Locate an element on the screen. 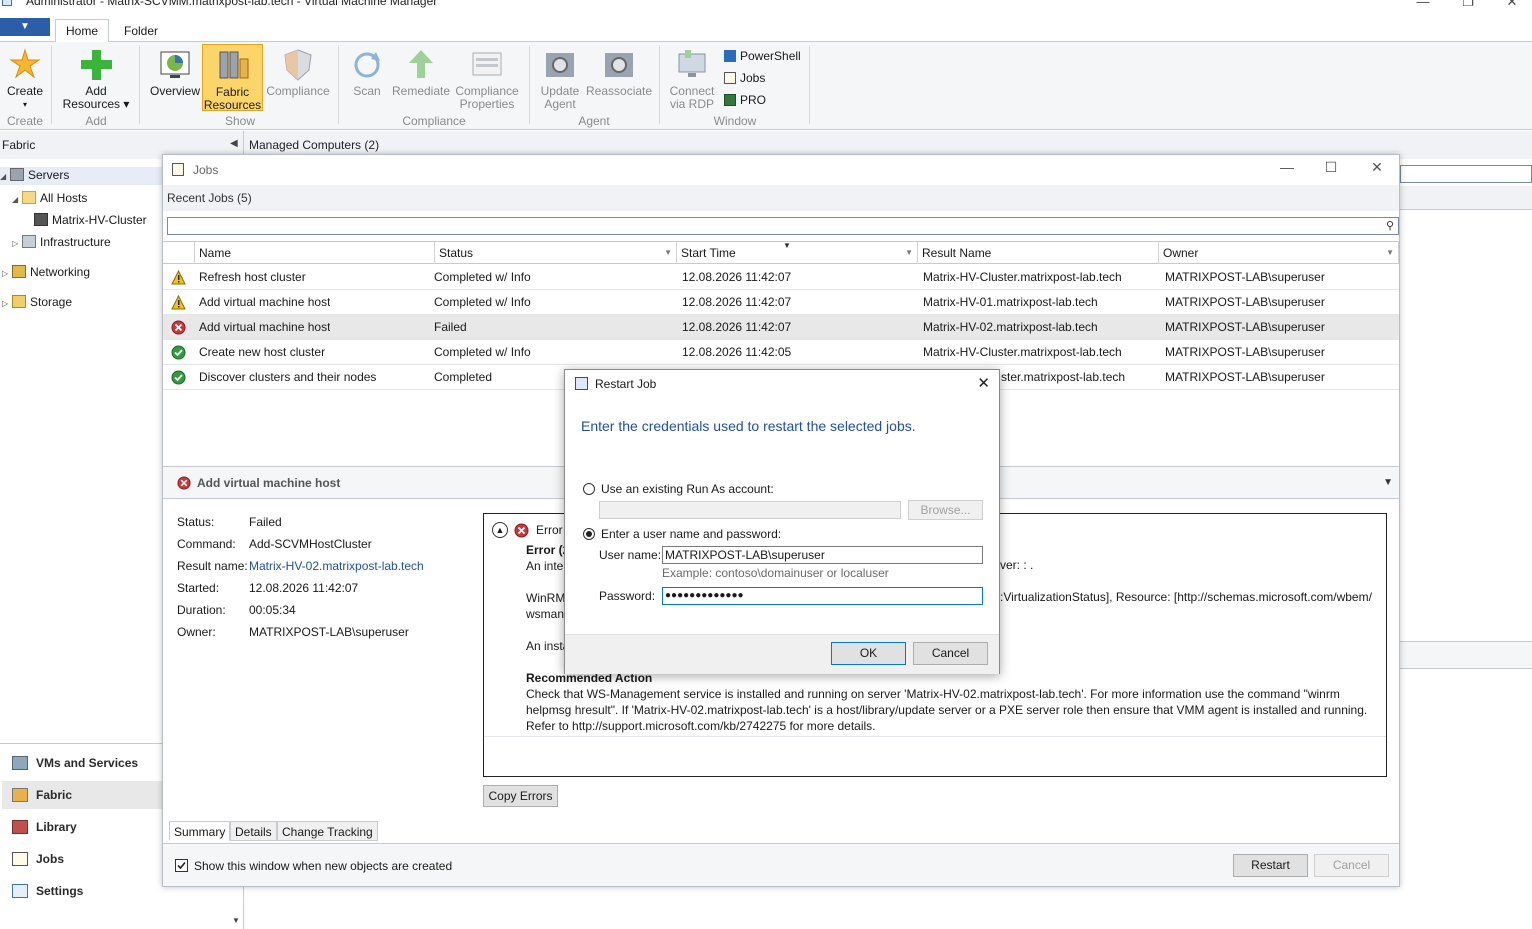  dialog-icon is located at coordinates (581, 383).